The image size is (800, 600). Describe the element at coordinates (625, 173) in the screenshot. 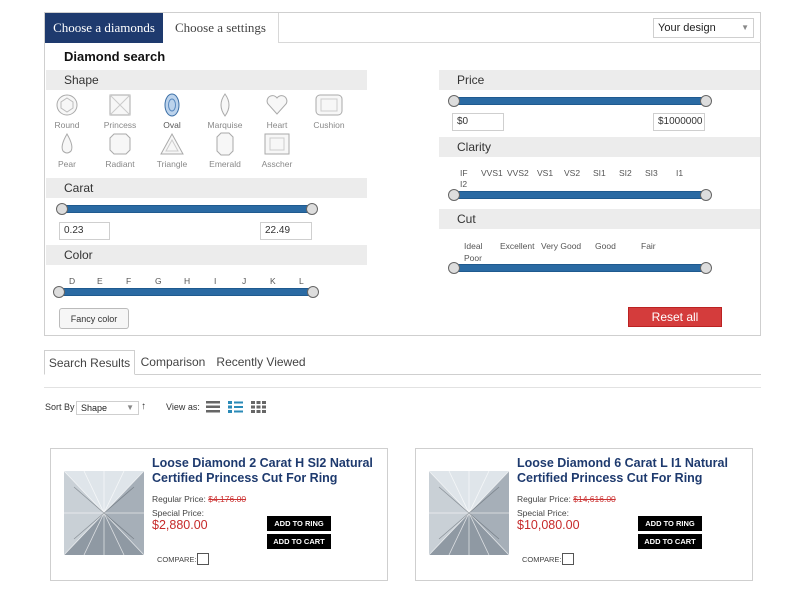

I see `clarity-grade-si2: SI2` at that location.